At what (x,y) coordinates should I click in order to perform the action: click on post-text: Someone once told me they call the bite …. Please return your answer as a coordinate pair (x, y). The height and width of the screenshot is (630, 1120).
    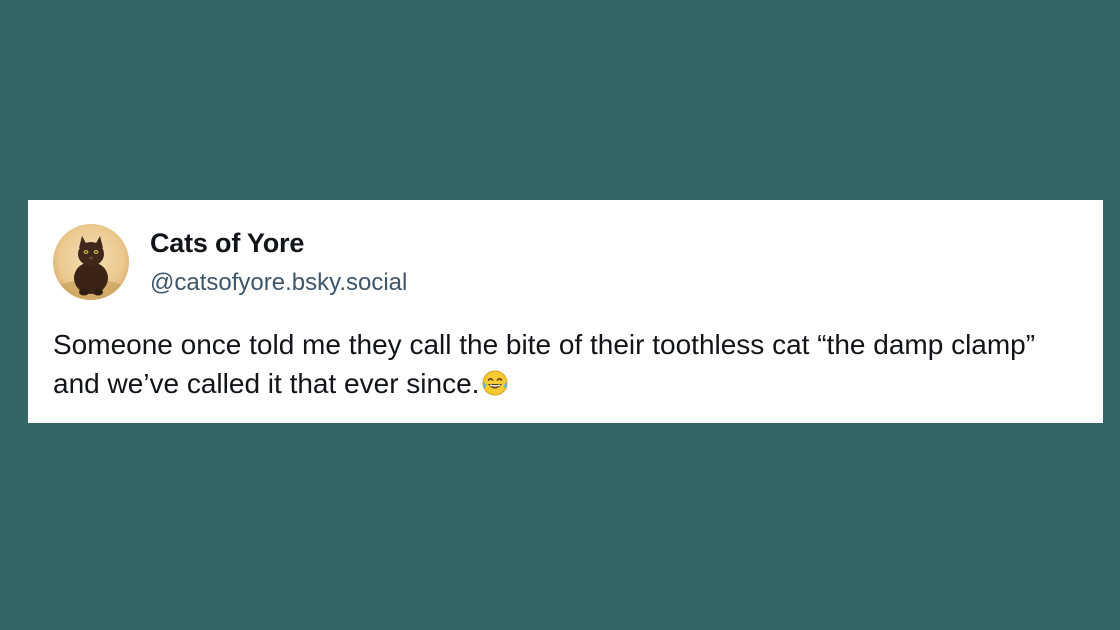
    Looking at the image, I should click on (558, 366).